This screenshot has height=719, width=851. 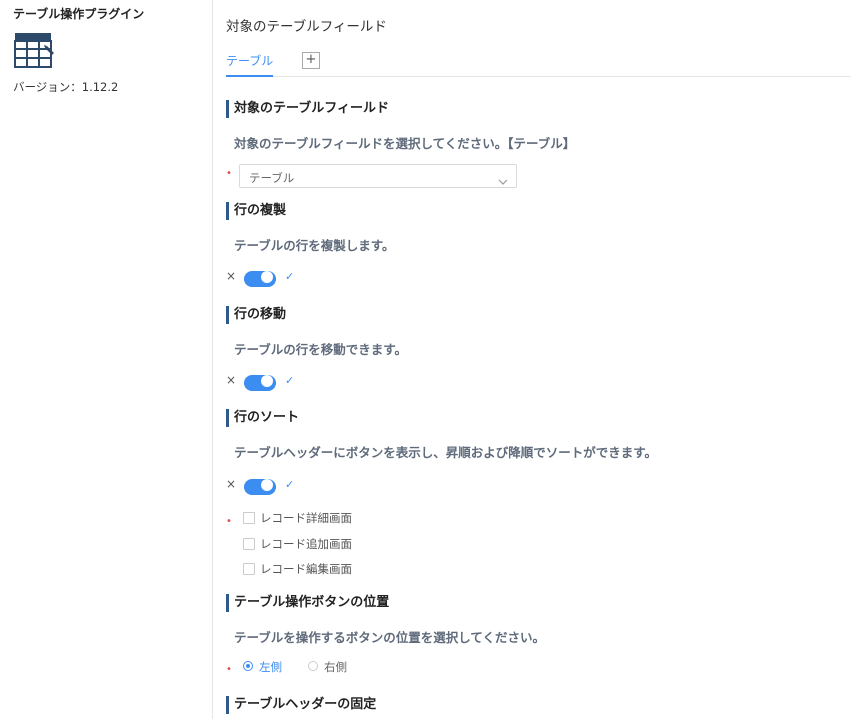 What do you see at coordinates (311, 60) in the screenshot?
I see `add-tab-button: +` at bounding box center [311, 60].